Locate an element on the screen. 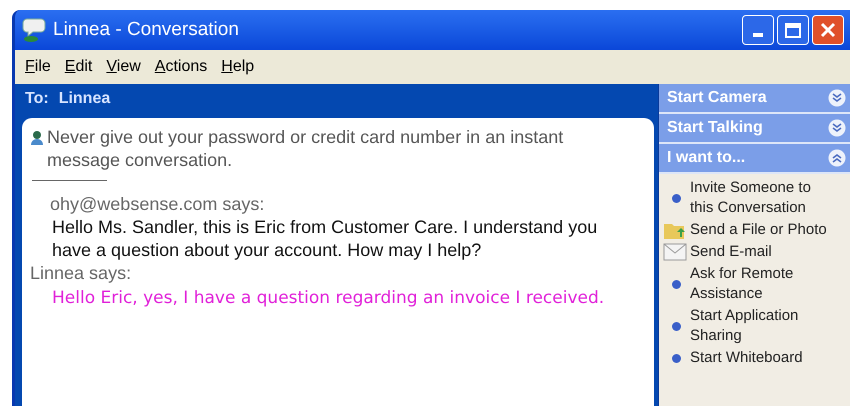 The width and height of the screenshot is (850, 406). collapse-icon is located at coordinates (837, 158).